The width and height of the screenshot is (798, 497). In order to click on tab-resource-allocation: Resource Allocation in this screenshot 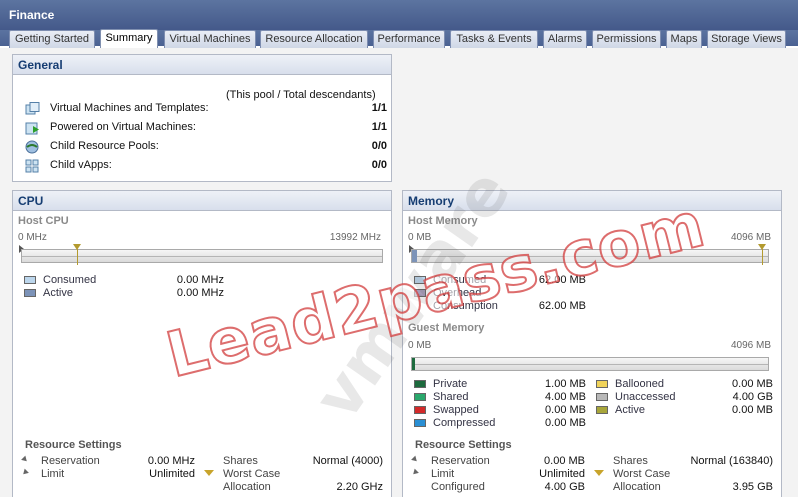, I will do `click(314, 39)`.